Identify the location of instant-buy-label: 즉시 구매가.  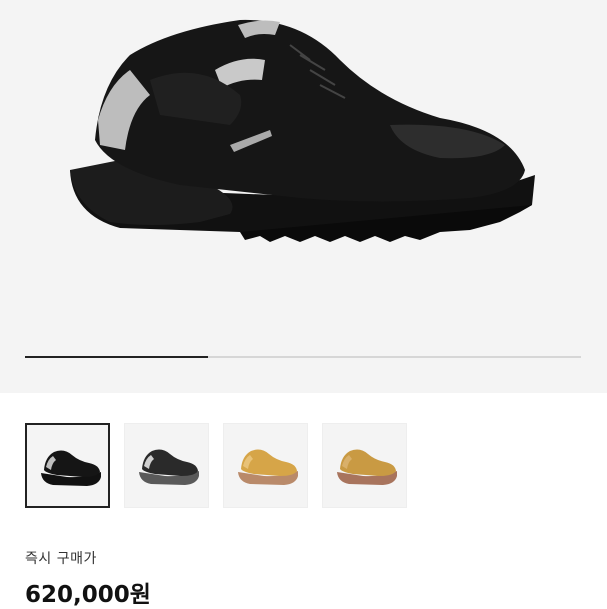
(61, 559).